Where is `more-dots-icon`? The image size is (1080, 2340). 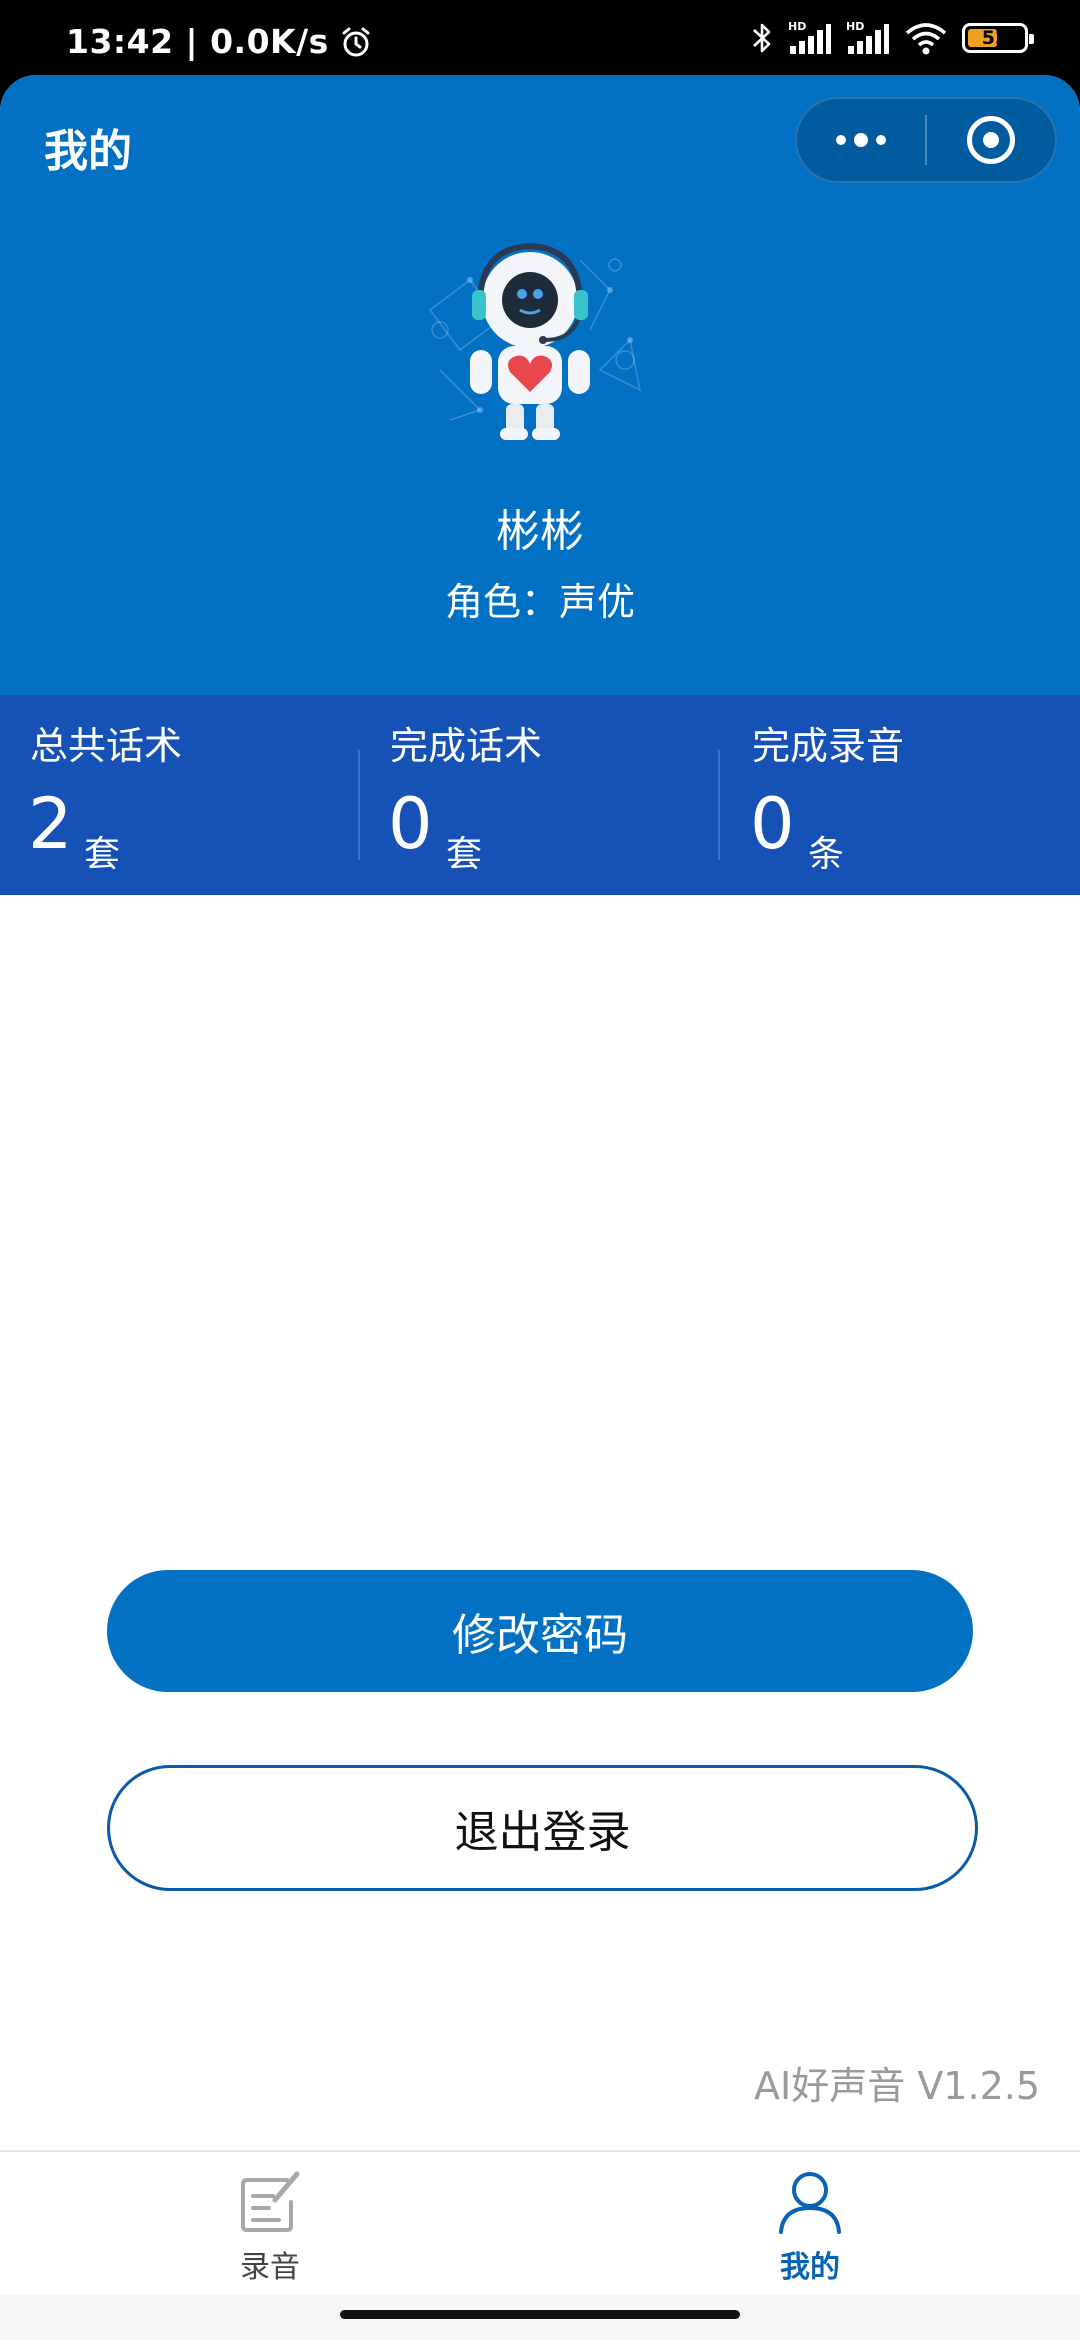 more-dots-icon is located at coordinates (861, 140).